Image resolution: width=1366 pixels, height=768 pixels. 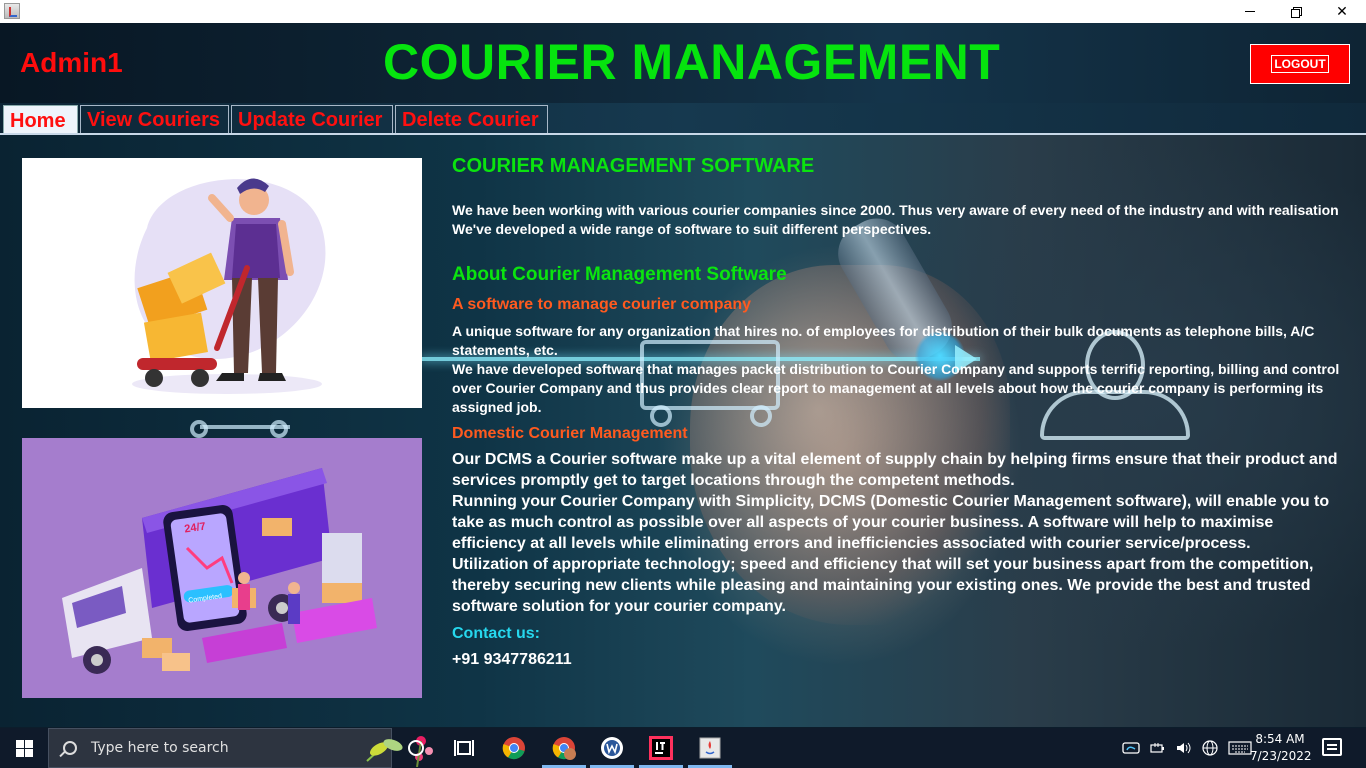 I want to click on intellij-taskbar-button, so click(x=661, y=751).